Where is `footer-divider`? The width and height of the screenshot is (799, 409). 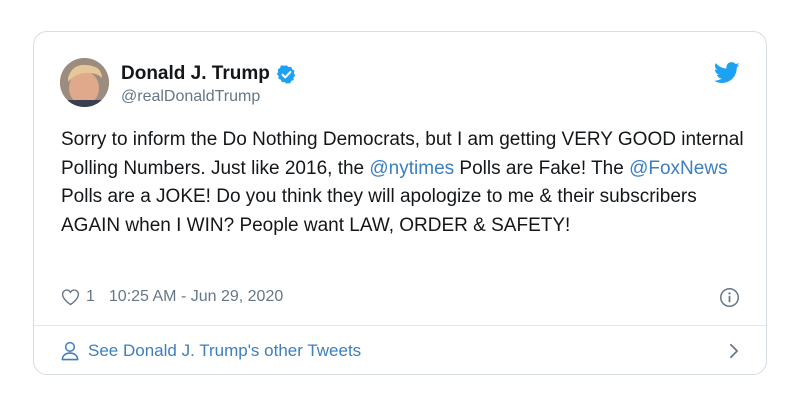
footer-divider is located at coordinates (400, 325).